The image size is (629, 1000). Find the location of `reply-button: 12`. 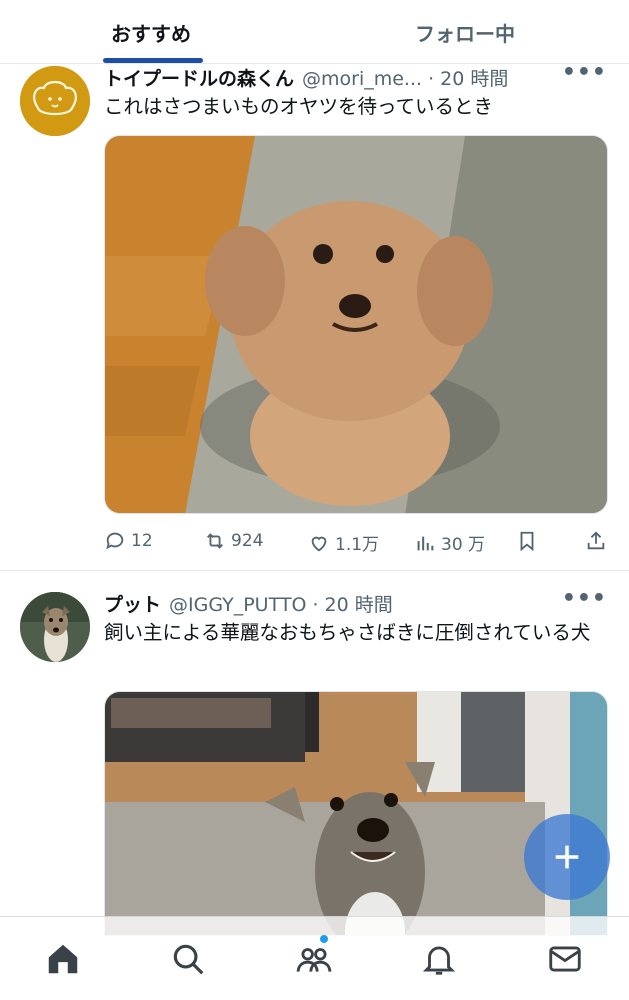

reply-button: 12 is located at coordinates (128, 541).